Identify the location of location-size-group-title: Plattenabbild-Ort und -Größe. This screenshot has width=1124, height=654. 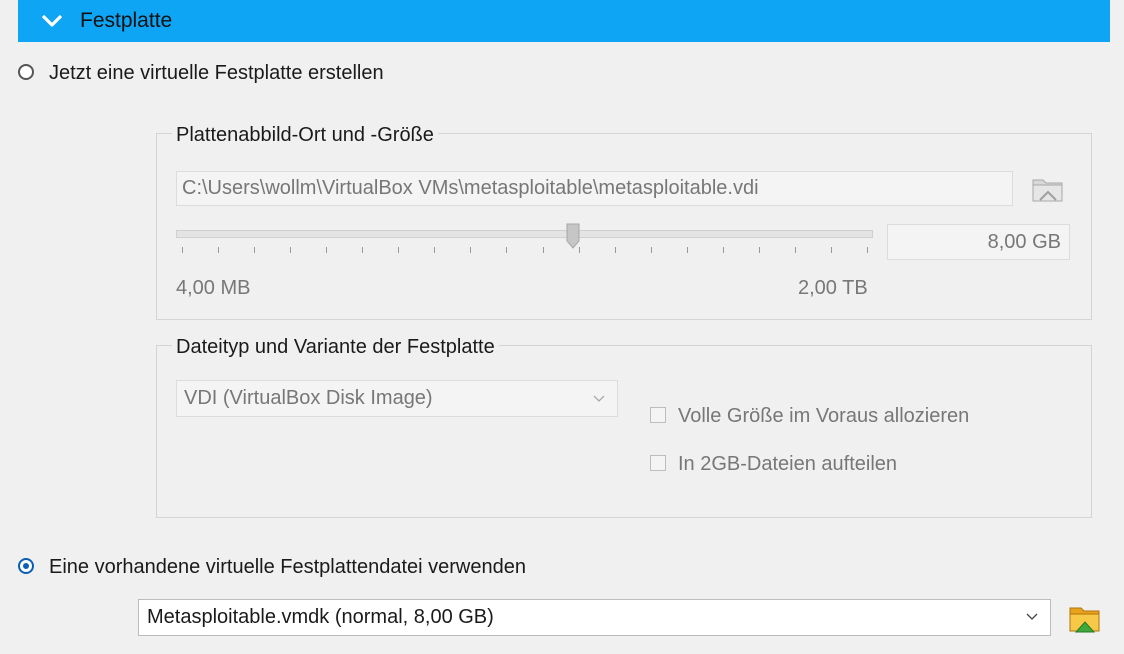
(305, 135).